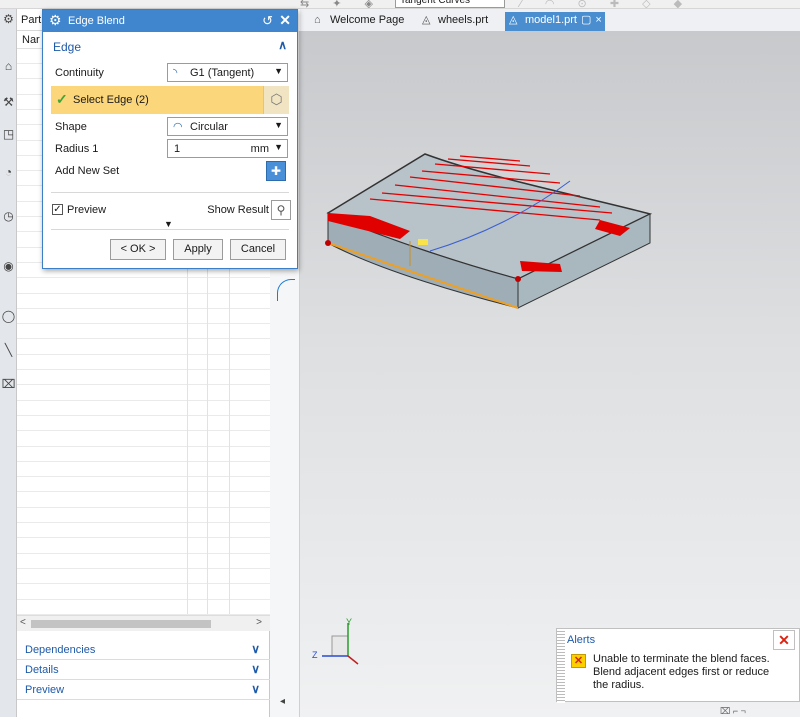 This screenshot has width=800, height=720. I want to click on tab-model1: ◬ model1.prt ▢ ×, so click(555, 21).